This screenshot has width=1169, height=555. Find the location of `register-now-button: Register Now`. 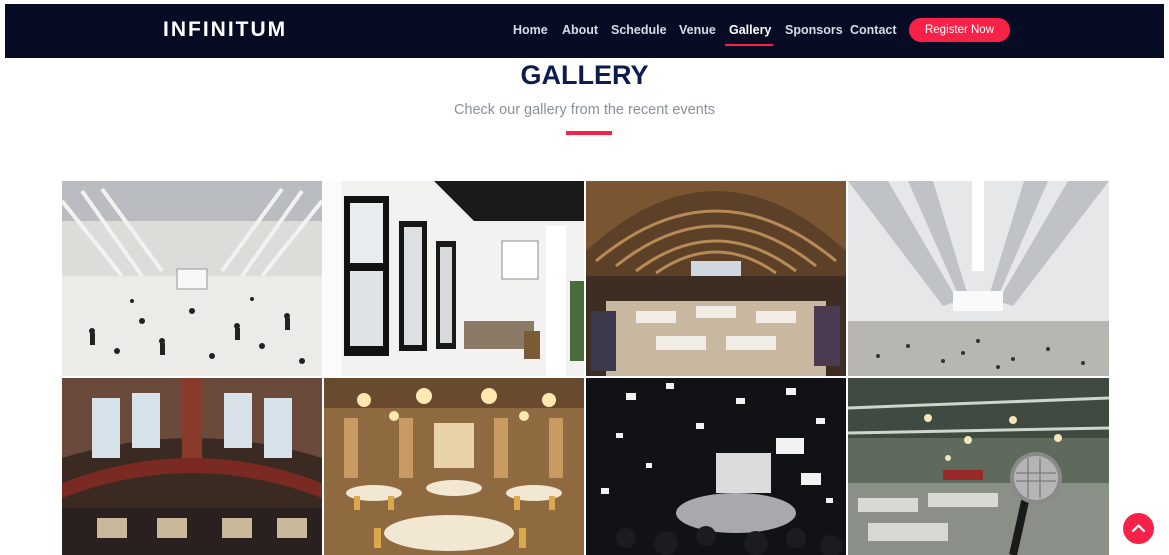

register-now-button: Register Now is located at coordinates (959, 30).